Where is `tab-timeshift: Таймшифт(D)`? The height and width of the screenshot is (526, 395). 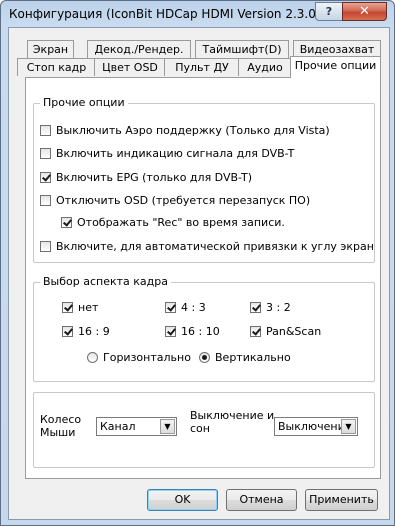
tab-timeshift: Таймшифт(D) is located at coordinates (242, 49).